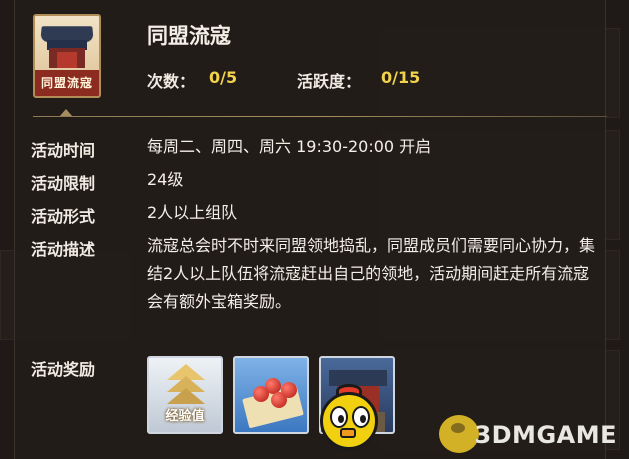 Image resolution: width=629 pixels, height=459 pixels. I want to click on watermark-text: 3DMGAME, so click(545, 435).